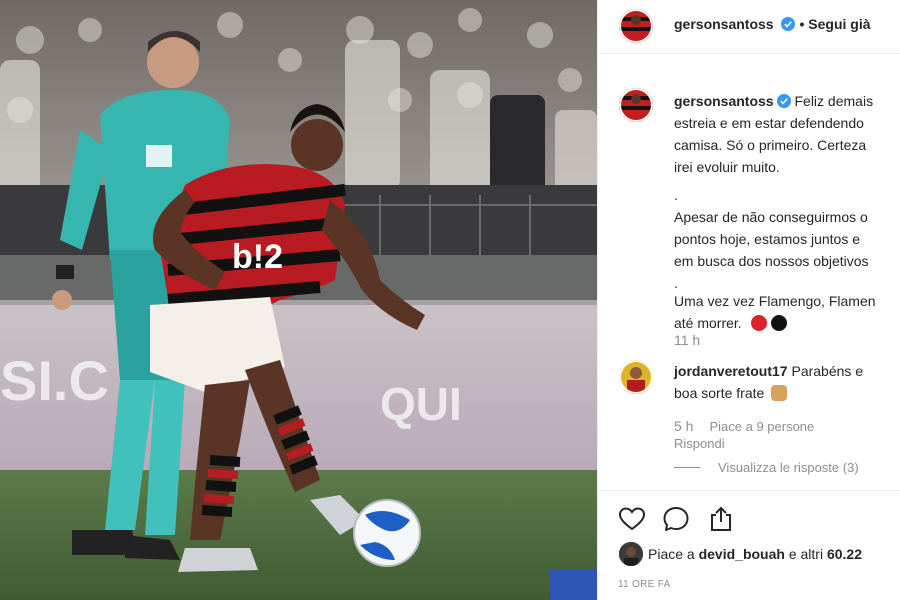 The height and width of the screenshot is (600, 900). Describe the element at coordinates (676, 195) in the screenshot. I see `caption-text: .` at that location.